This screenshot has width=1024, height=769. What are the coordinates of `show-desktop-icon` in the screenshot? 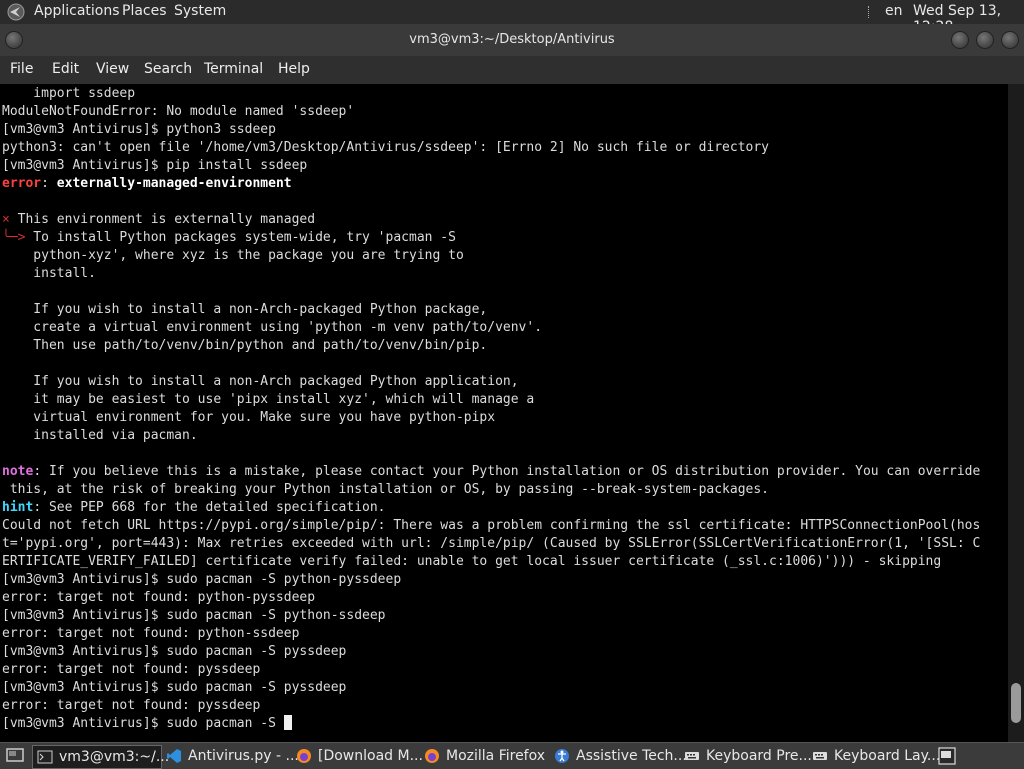 It's located at (15, 755).